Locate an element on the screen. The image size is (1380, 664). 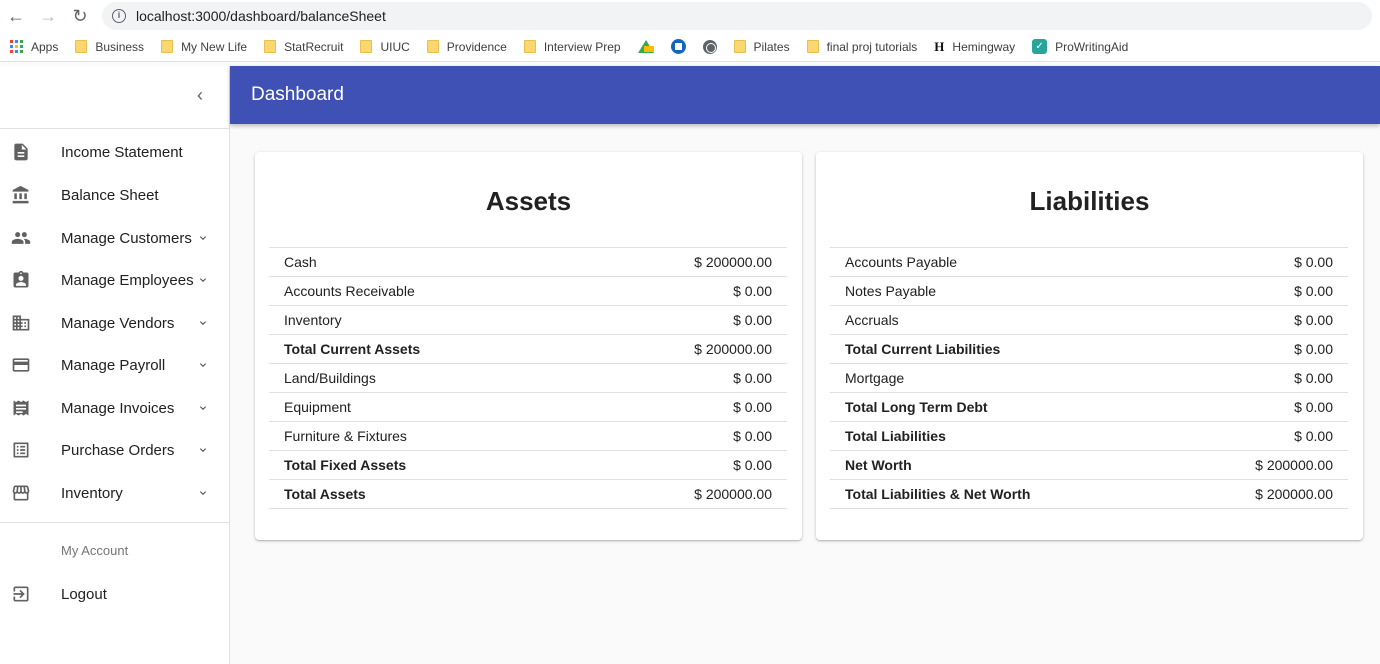
receipt-icon is located at coordinates (21, 408).